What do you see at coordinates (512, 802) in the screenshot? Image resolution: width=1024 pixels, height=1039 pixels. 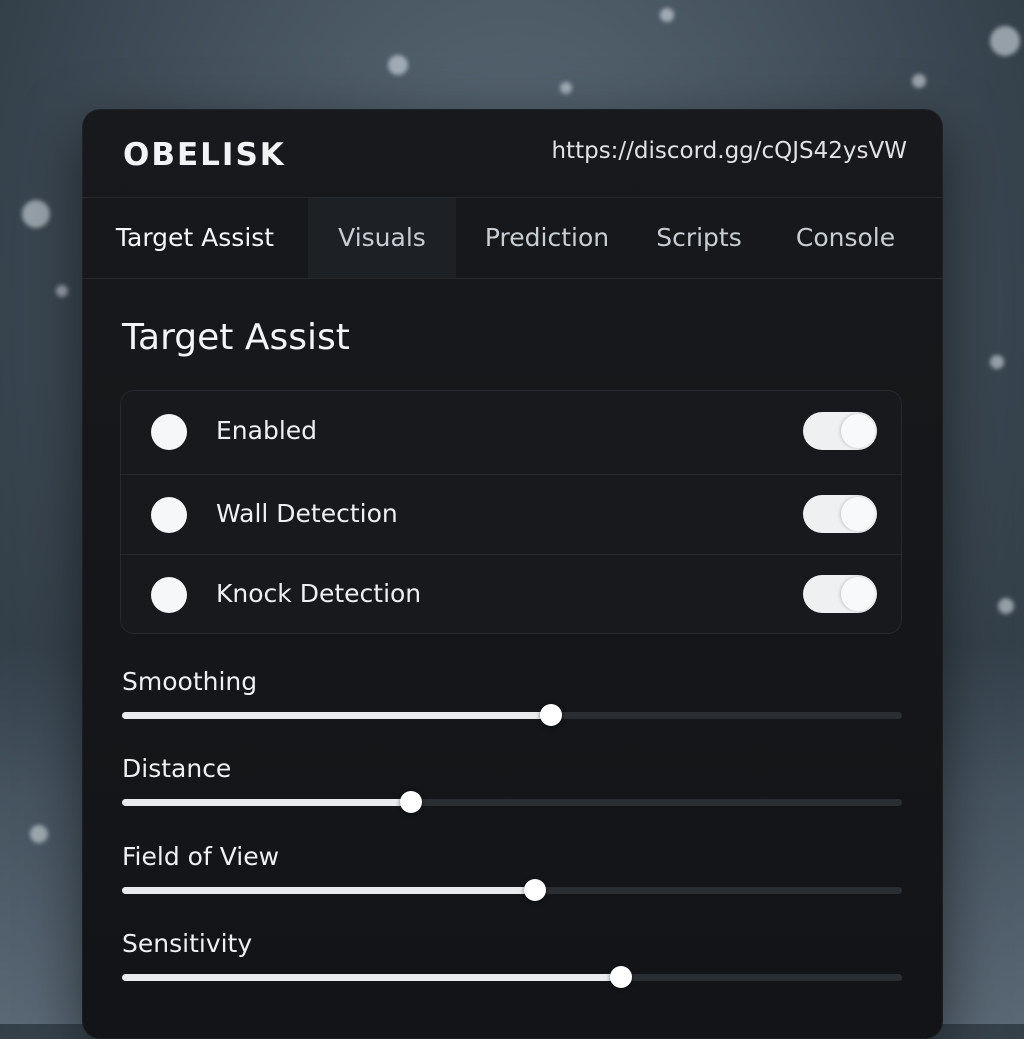 I see `distance-slider-track` at bounding box center [512, 802].